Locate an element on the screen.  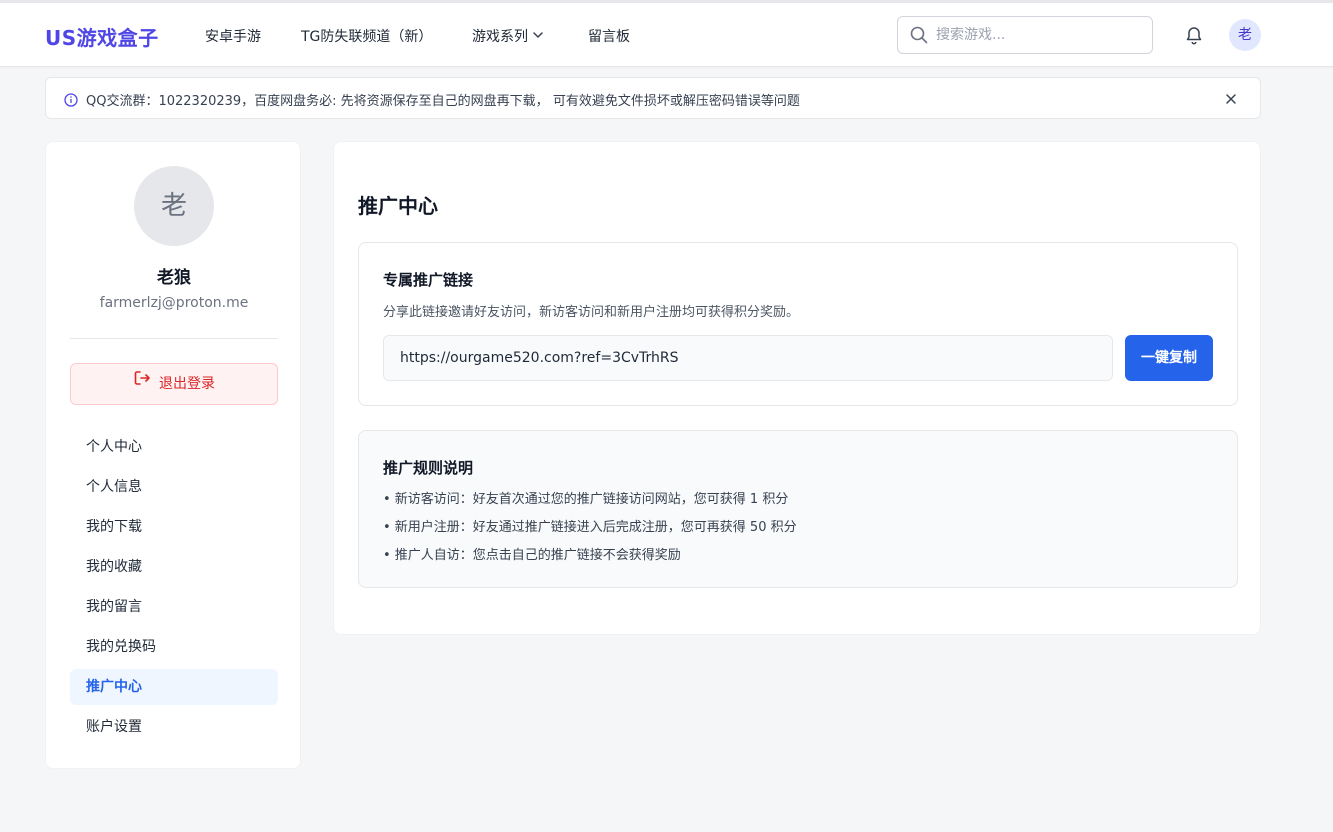
nav-android-games: 安卓手游 is located at coordinates (233, 36).